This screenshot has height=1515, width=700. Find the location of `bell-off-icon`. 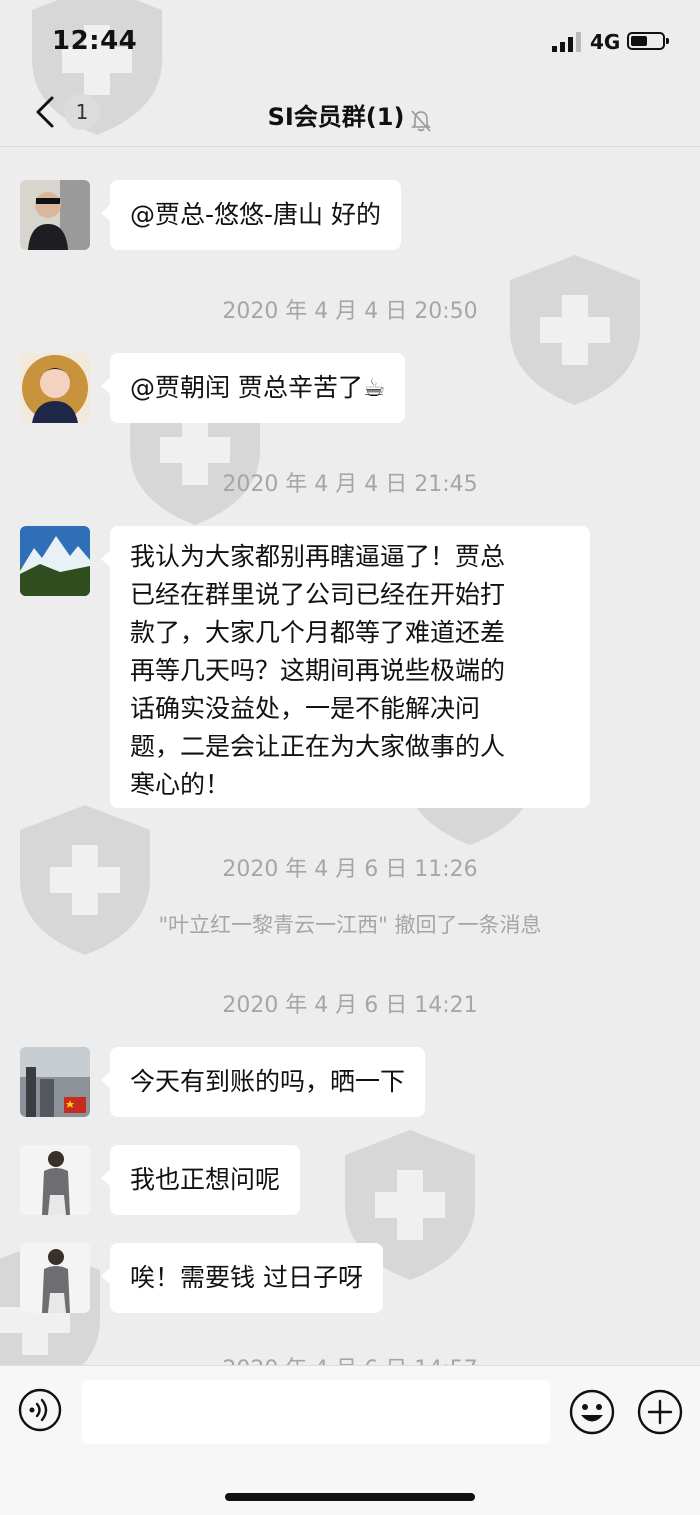

bell-off-icon is located at coordinates (421, 120).